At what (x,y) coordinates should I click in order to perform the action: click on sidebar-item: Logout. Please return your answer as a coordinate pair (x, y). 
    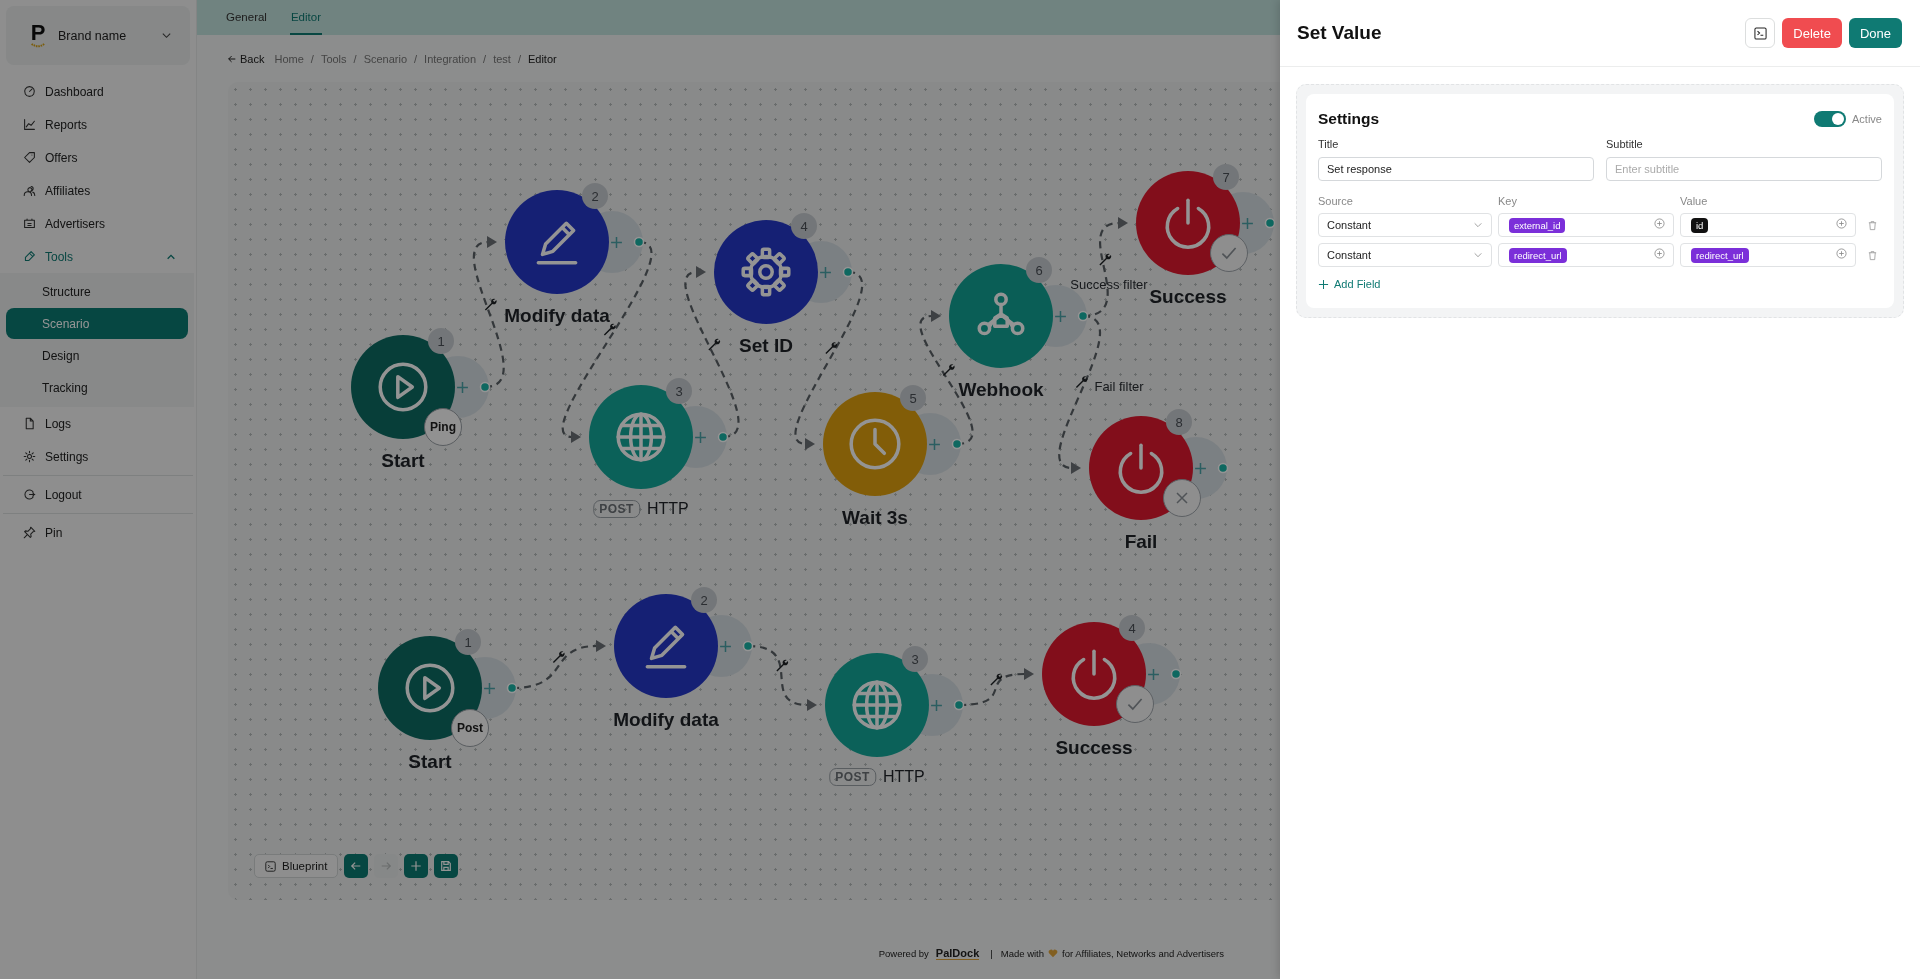
    Looking at the image, I should click on (98, 494).